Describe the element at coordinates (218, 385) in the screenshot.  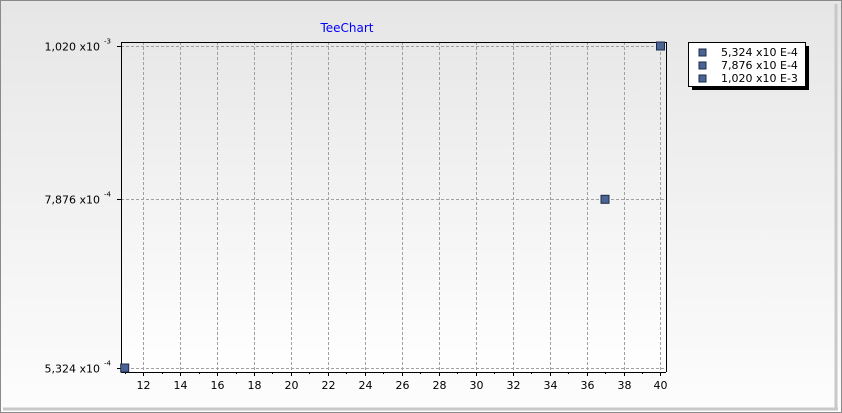
I see `x-tick-label: 16` at that location.